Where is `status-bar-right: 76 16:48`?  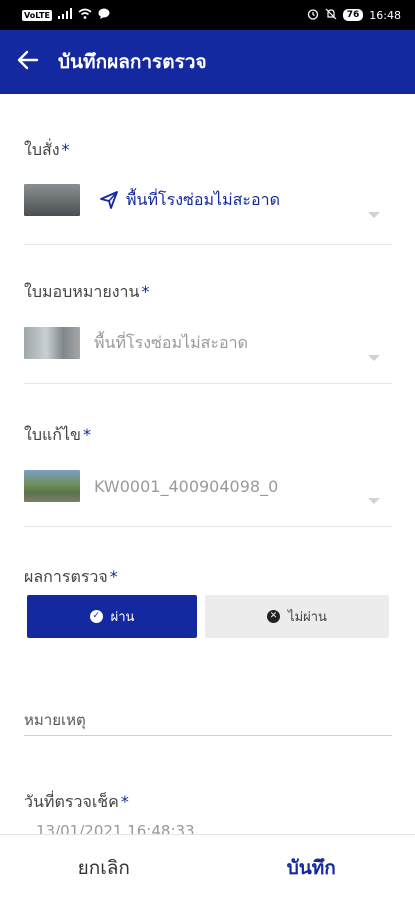 status-bar-right: 76 16:48 is located at coordinates (354, 15).